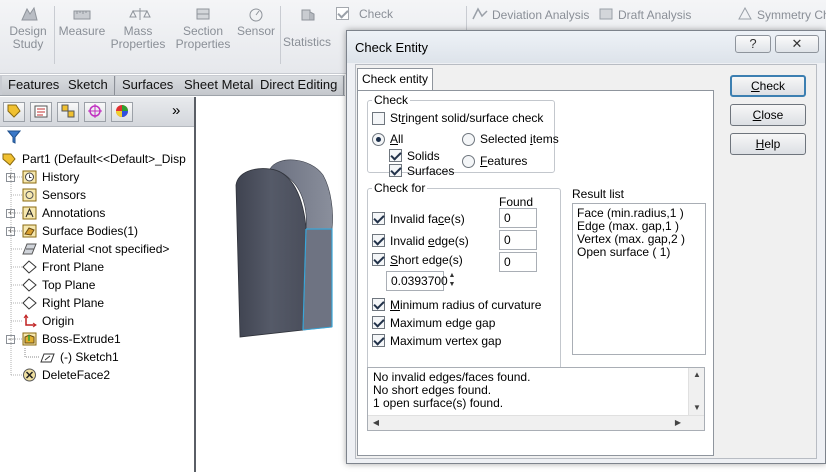 Image resolution: width=826 pixels, height=475 pixels. I want to click on tab-features: Features, so click(34, 85).